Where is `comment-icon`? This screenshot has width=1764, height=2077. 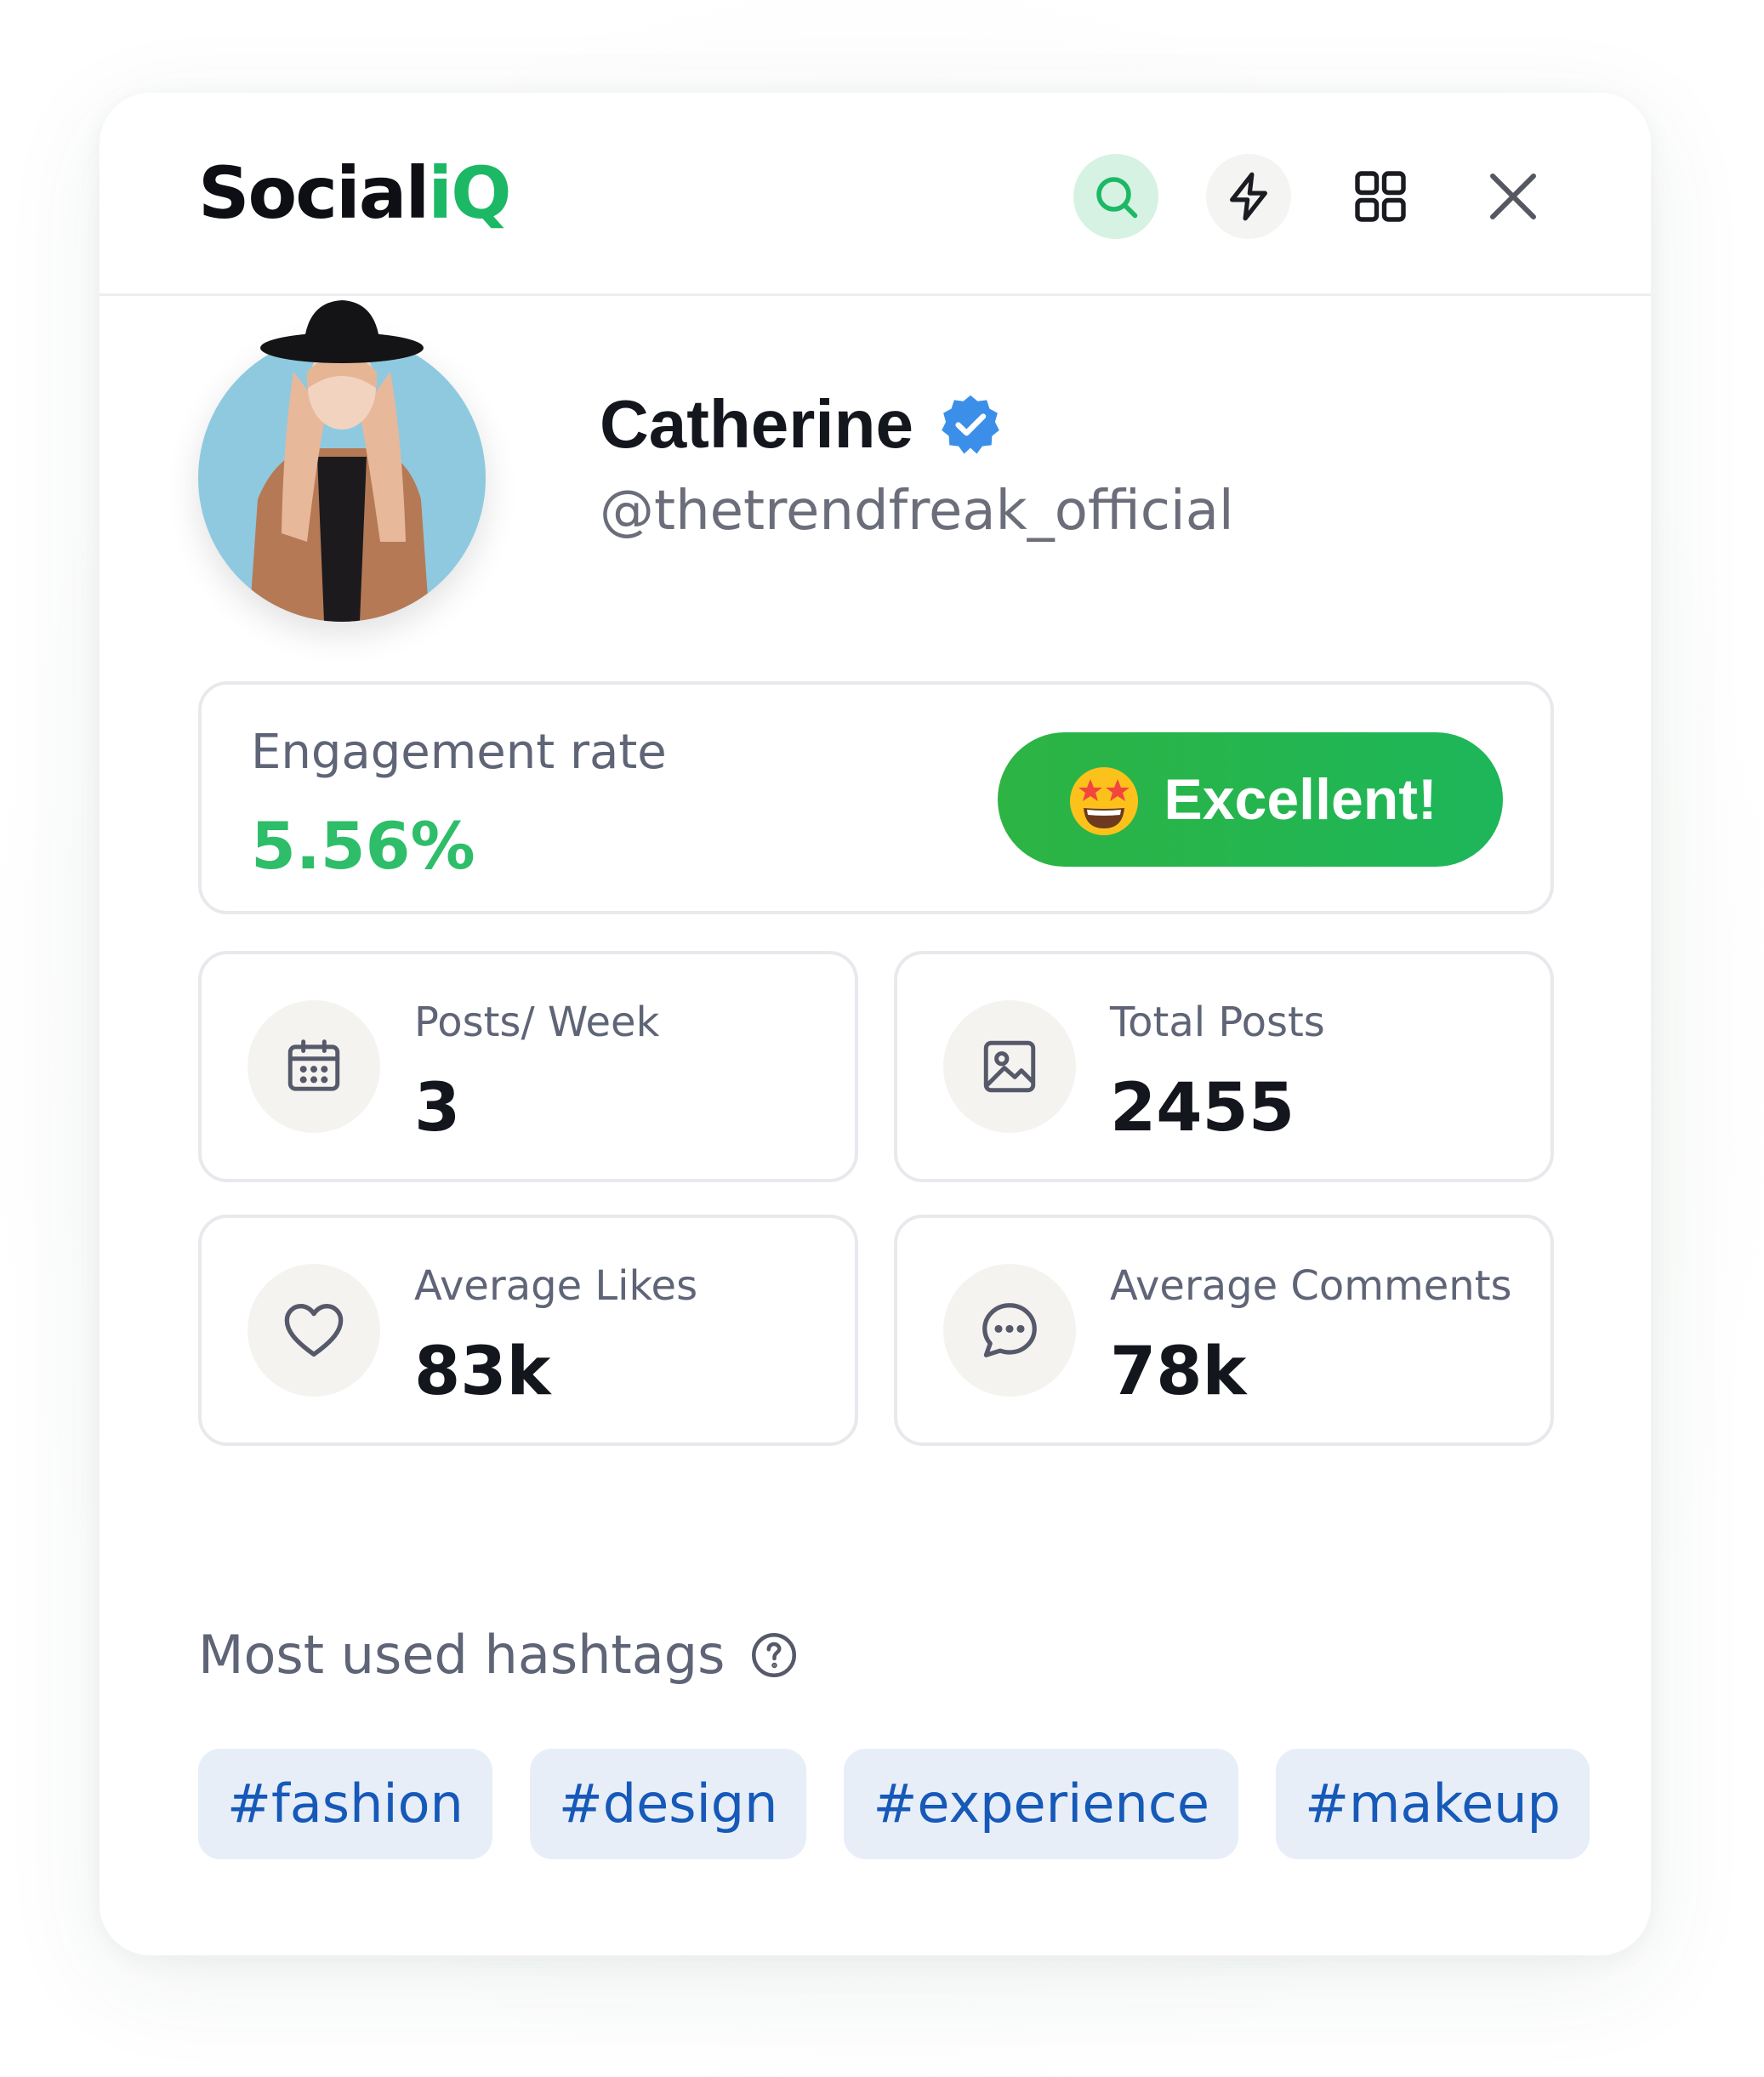 comment-icon is located at coordinates (1009, 1330).